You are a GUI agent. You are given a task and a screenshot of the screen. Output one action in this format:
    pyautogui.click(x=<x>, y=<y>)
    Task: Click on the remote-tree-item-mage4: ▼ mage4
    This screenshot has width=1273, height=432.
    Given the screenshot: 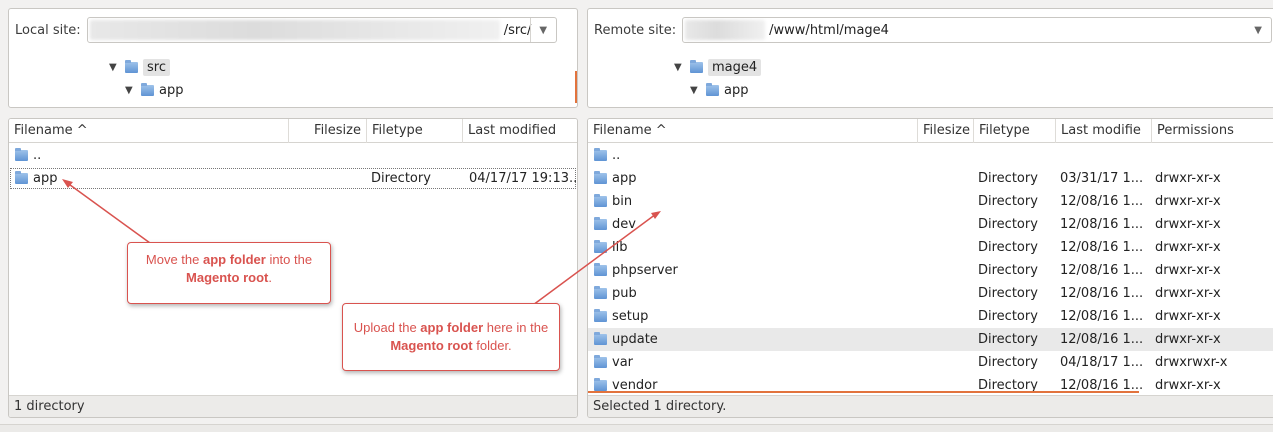 What is the action you would take?
    pyautogui.click(x=718, y=67)
    